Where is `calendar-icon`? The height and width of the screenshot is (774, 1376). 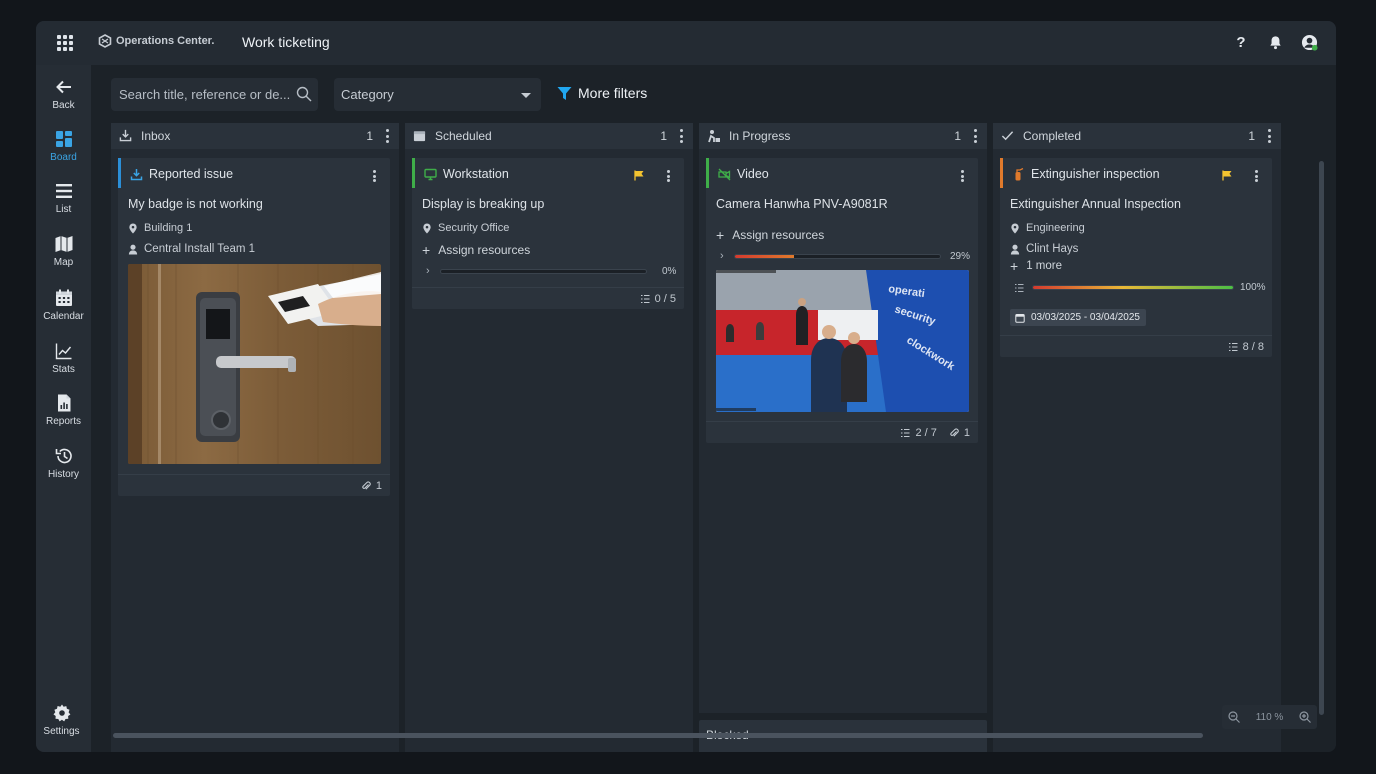
calendar-icon is located at coordinates (420, 136).